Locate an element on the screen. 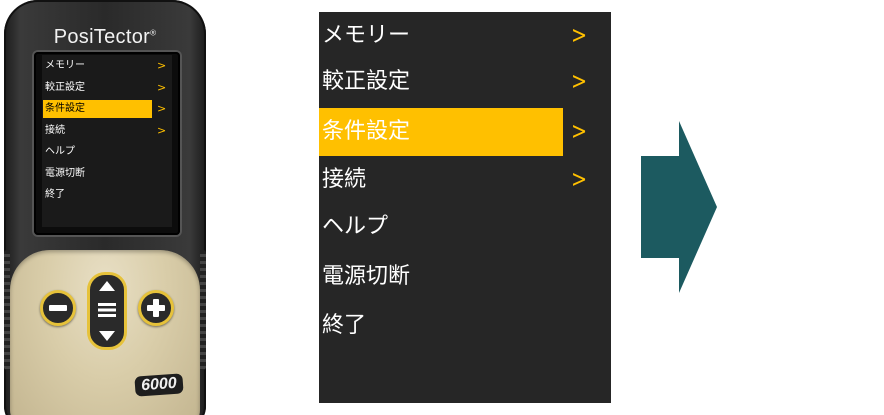 This screenshot has height=415, width=884. menu-item-label: メモリー is located at coordinates (366, 35).